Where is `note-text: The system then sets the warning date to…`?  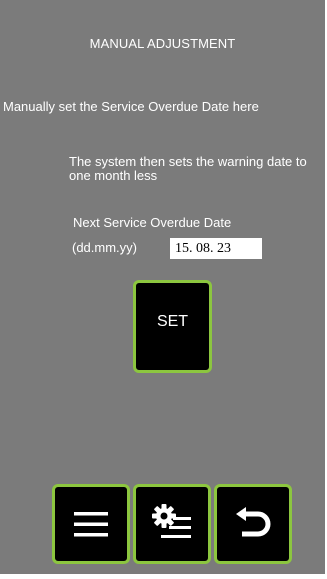 note-text: The system then sets the warning date to… is located at coordinates (188, 168).